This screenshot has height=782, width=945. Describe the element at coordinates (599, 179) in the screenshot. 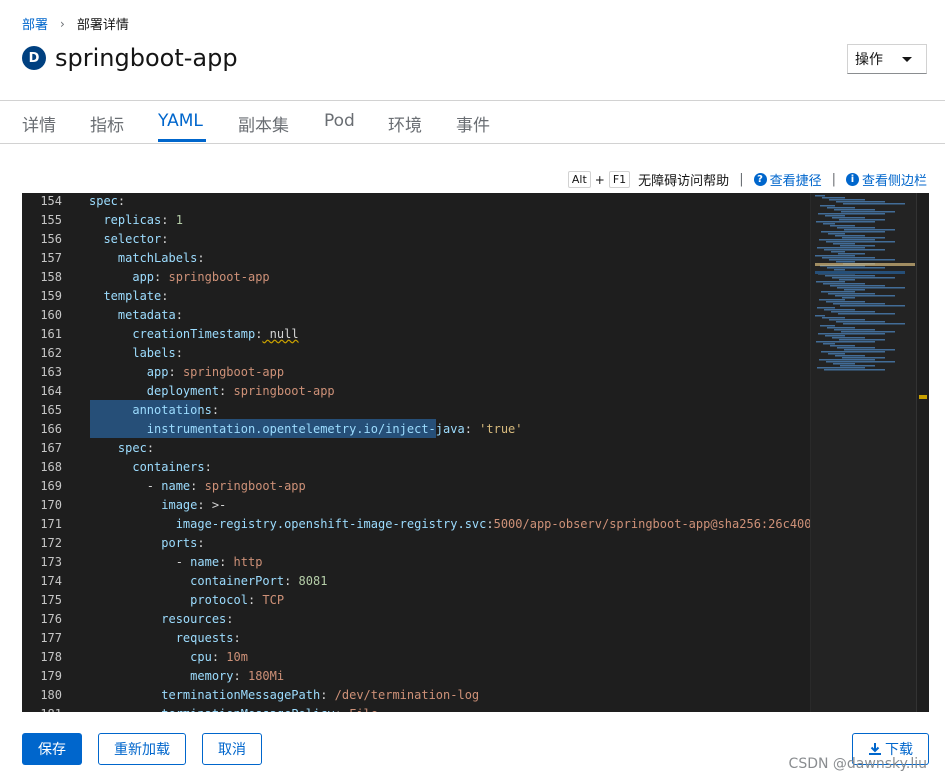

I see `plus-sign: +` at that location.